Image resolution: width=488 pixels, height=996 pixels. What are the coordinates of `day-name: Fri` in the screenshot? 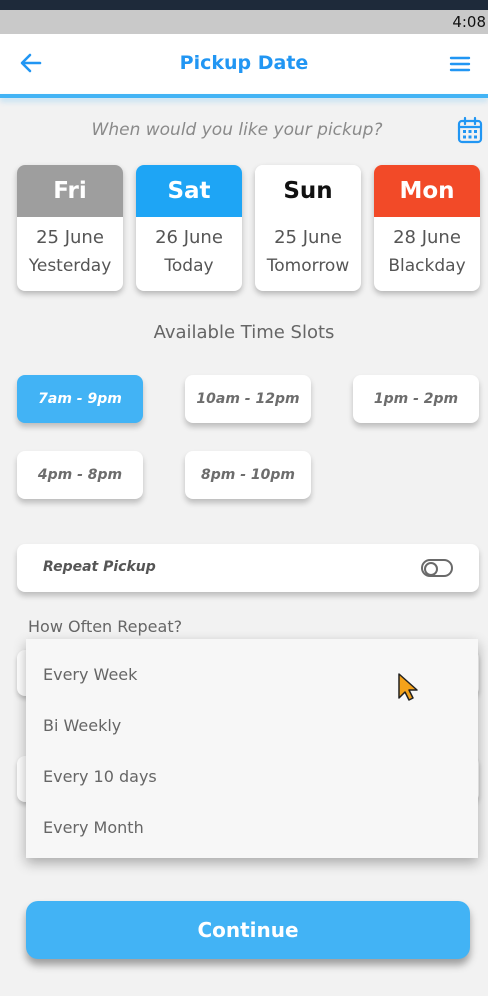 It's located at (70, 191).